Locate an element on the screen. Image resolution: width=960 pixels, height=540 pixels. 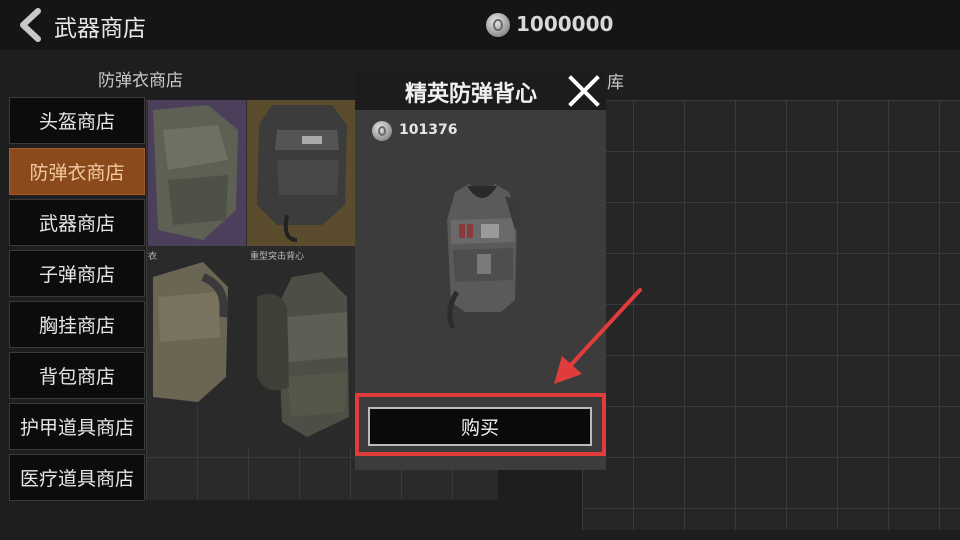
sidebar-item-armor-shop: 防弹衣商店 is located at coordinates (77, 171).